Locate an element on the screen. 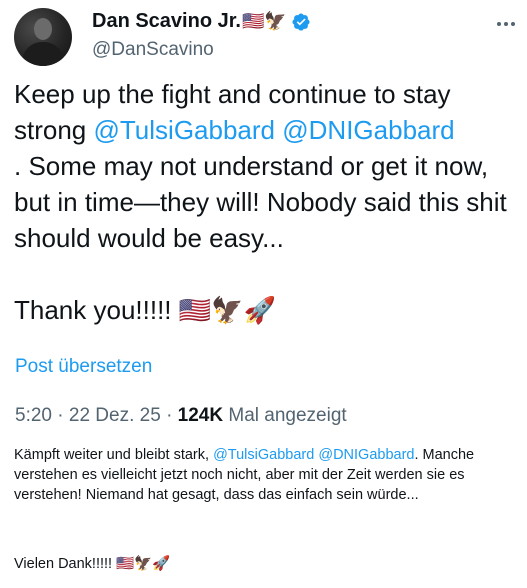  views-label: Mal angezeigt is located at coordinates (287, 415).